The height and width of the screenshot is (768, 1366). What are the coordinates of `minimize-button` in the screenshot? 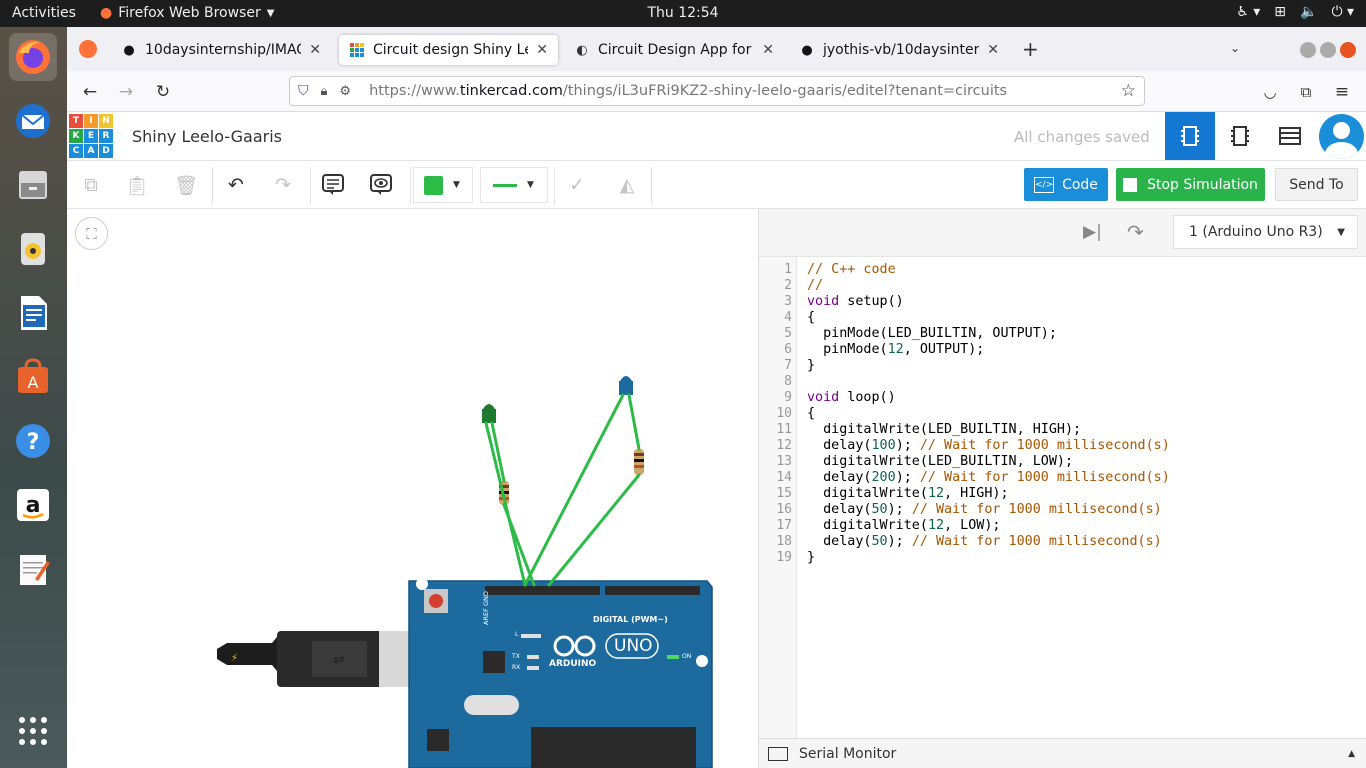 It's located at (1308, 50).